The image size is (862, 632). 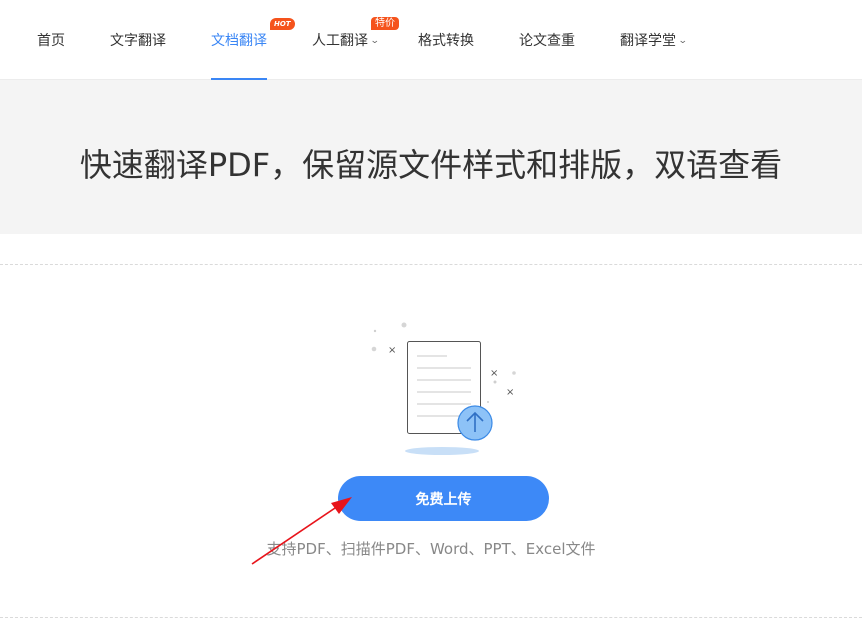 I want to click on nav-item-translation-school: 翻译学堂 ⌄, so click(x=654, y=40).